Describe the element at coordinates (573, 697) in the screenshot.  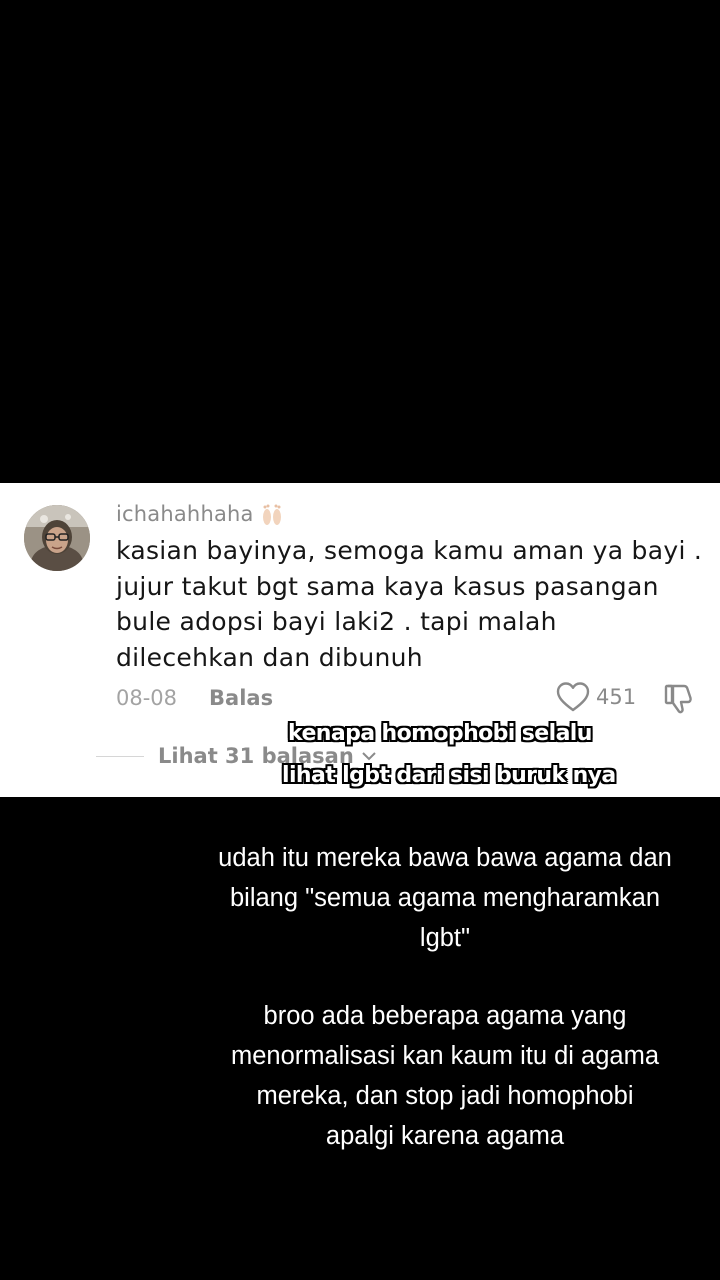
I see `heart-icon` at that location.